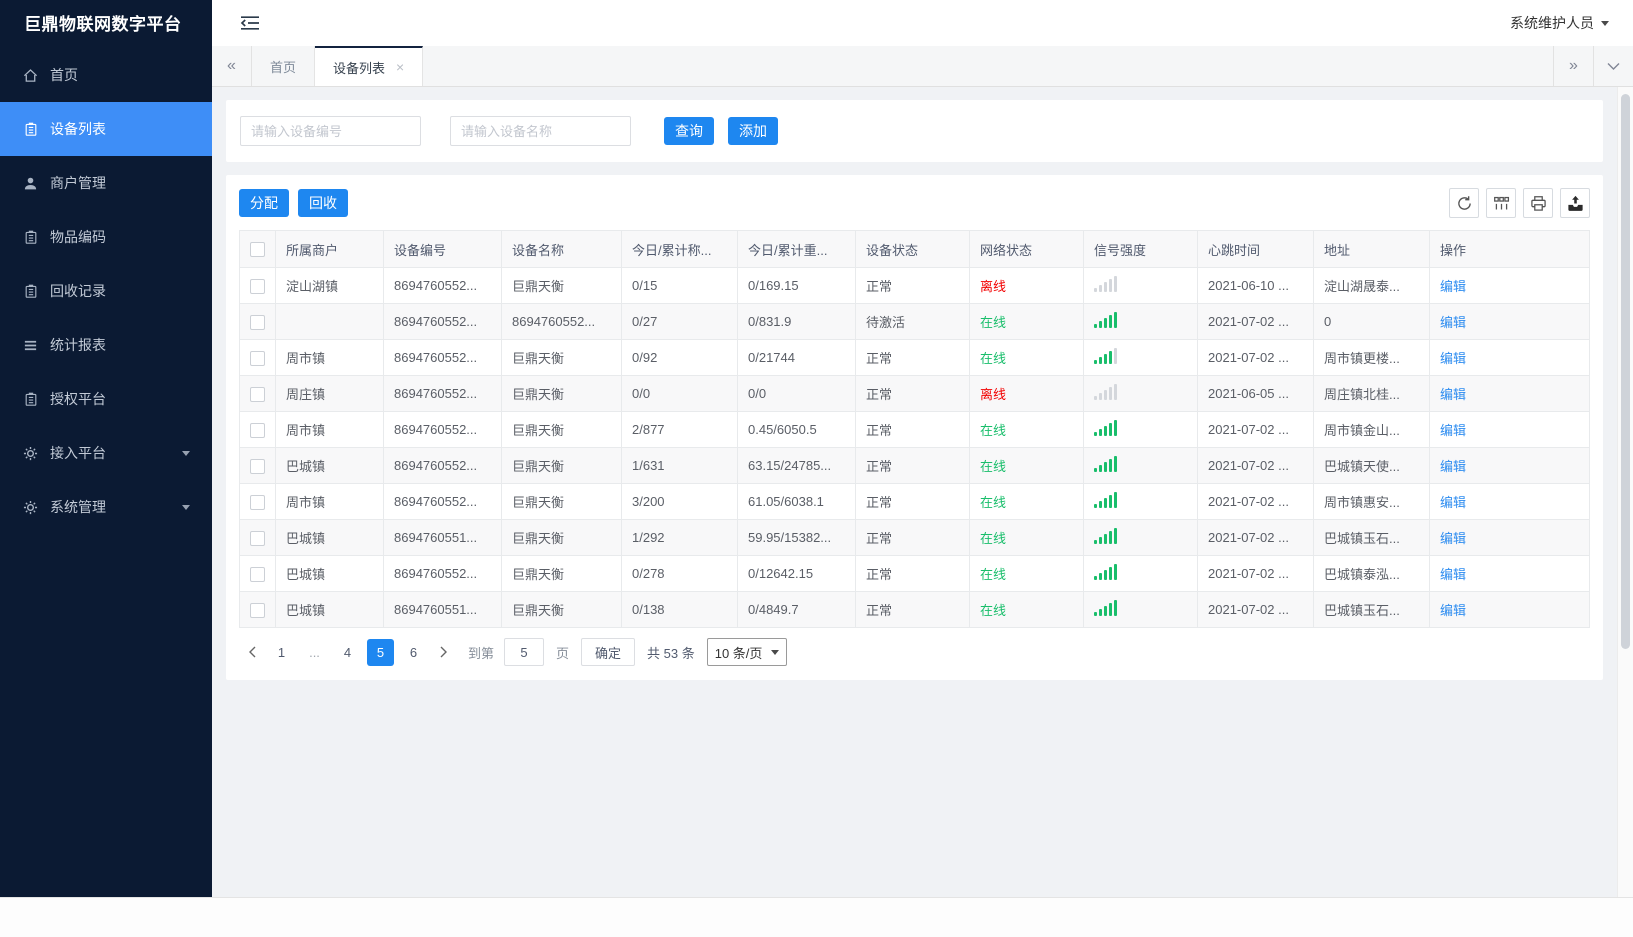 The height and width of the screenshot is (937, 1633). I want to click on query-button: 查询, so click(689, 131).